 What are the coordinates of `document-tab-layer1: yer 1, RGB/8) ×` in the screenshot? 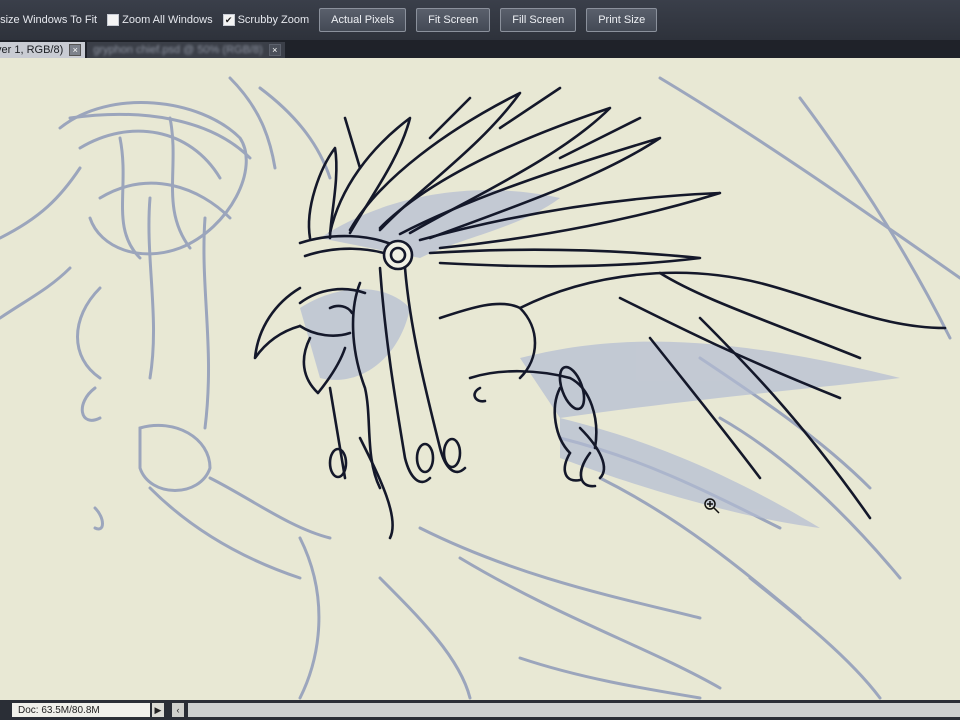 It's located at (43, 50).